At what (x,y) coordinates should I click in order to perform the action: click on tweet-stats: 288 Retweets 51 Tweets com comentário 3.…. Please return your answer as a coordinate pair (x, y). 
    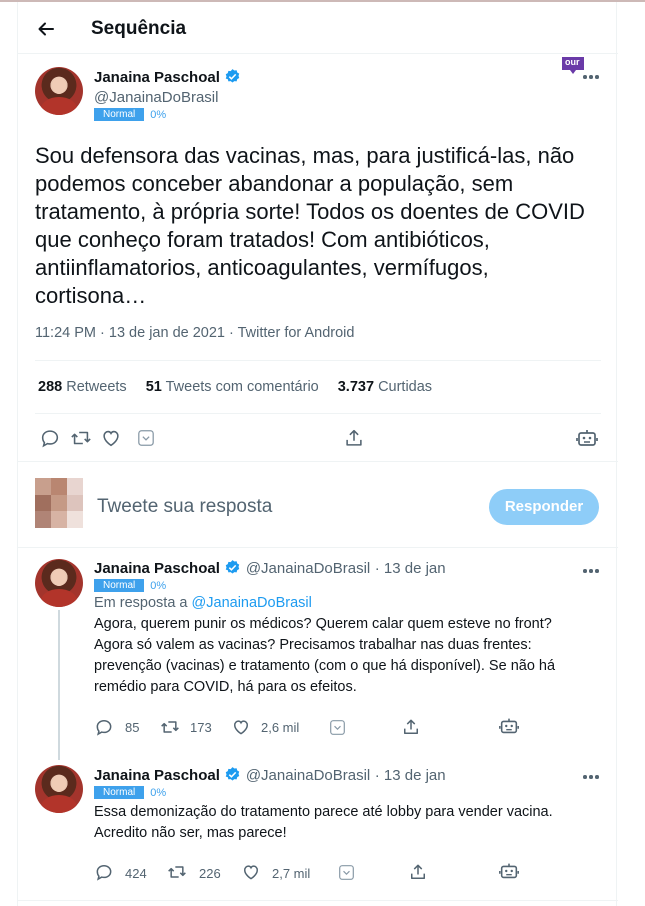
    Looking at the image, I should click on (235, 387).